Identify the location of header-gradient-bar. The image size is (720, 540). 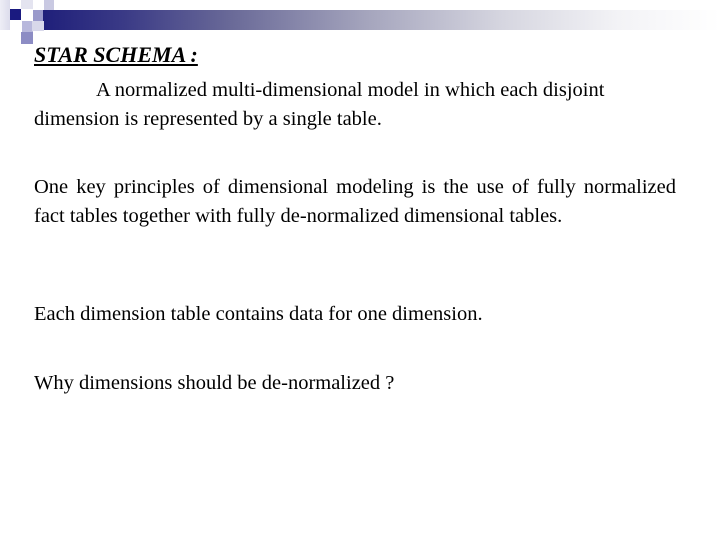
(381, 20).